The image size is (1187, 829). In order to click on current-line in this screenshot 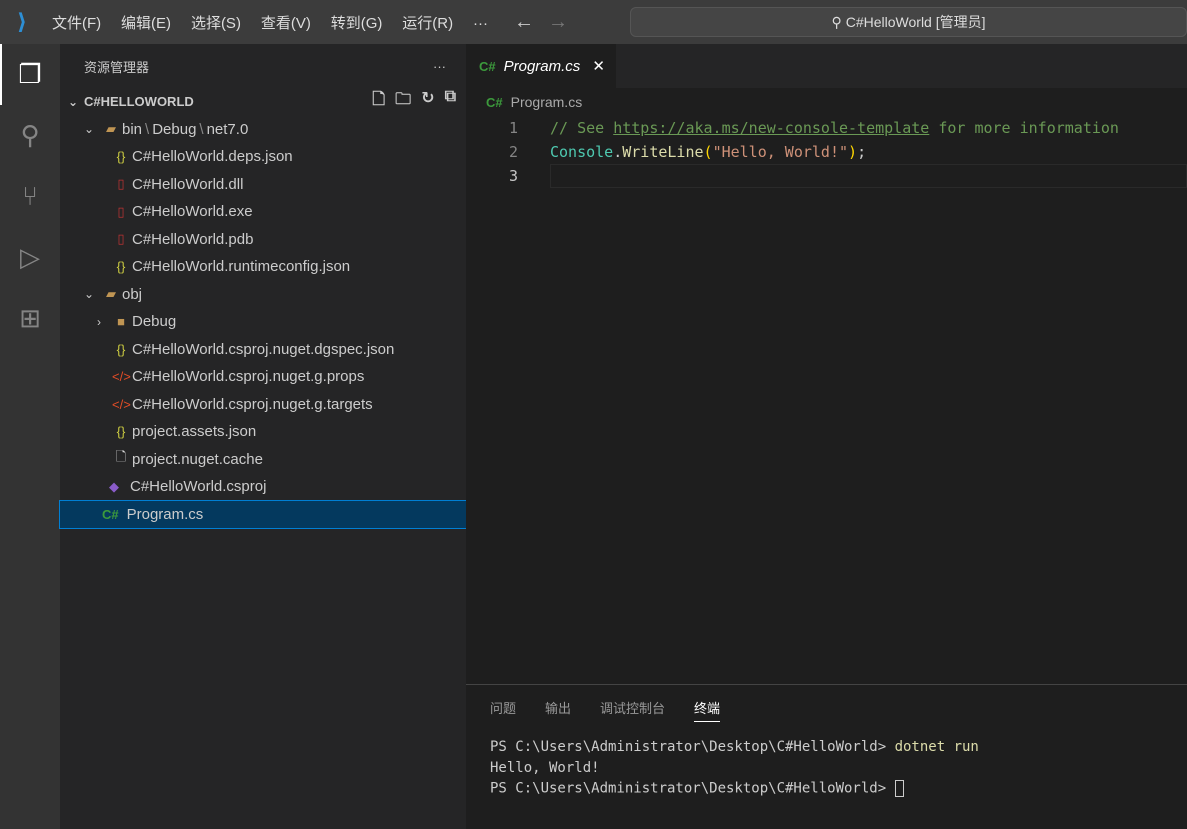, I will do `click(868, 176)`.